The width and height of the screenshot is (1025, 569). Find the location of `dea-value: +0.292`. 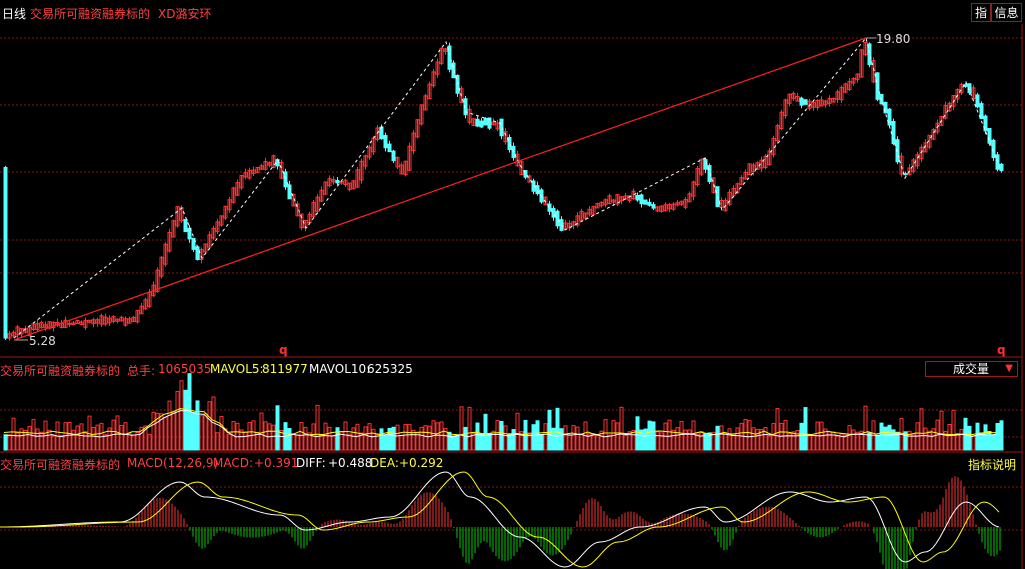

dea-value: +0.292 is located at coordinates (421, 463).